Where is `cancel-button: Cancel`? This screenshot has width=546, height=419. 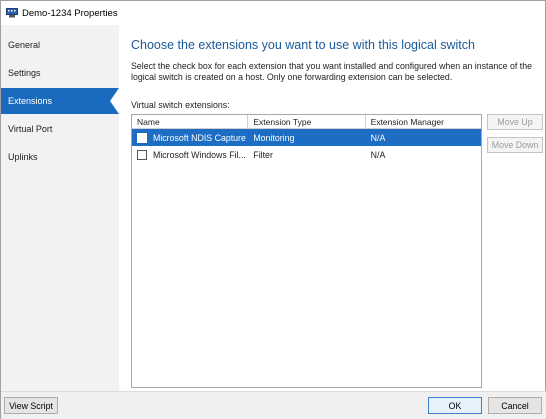
cancel-button: Cancel is located at coordinates (515, 405).